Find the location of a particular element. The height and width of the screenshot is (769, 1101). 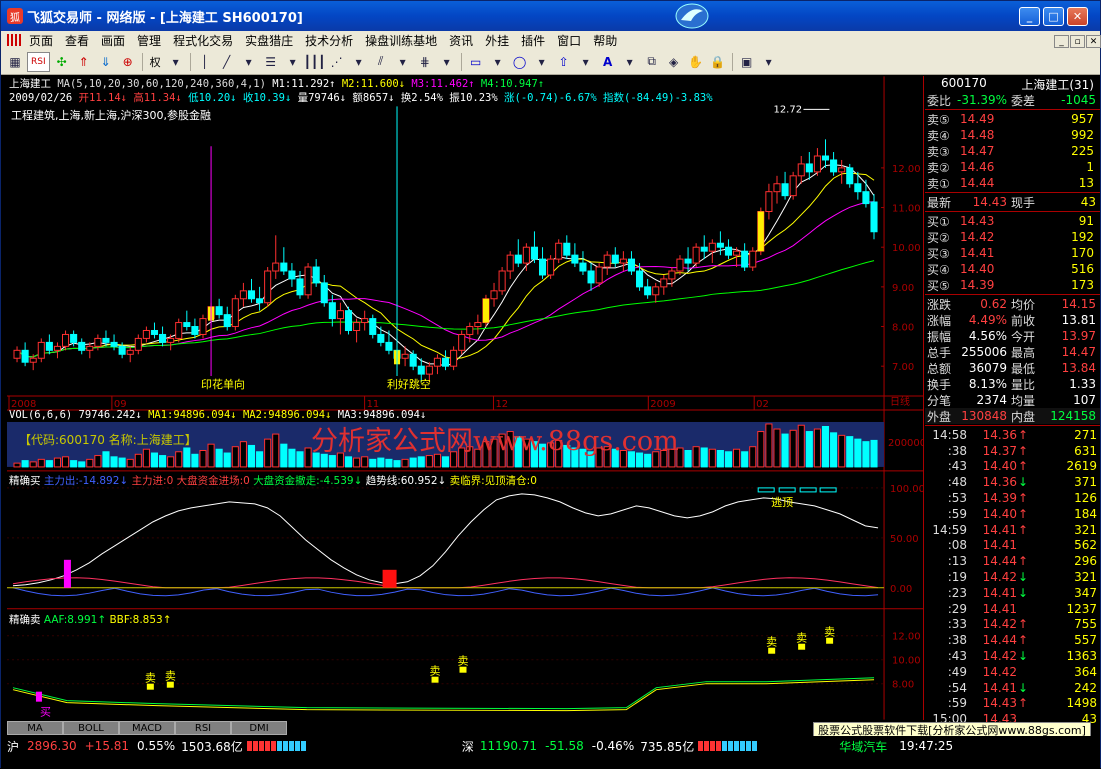

tab-boll: BOLL is located at coordinates (91, 728).